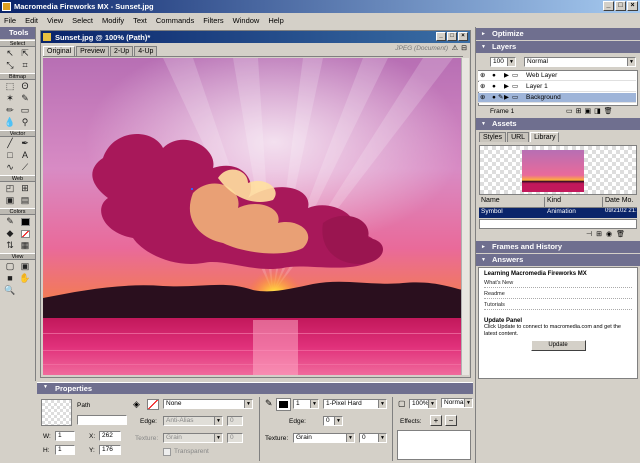 This screenshot has width=640, height=463. What do you see at coordinates (306, 404) in the screenshot?
I see `stroke-size-field: 1 ▼` at bounding box center [306, 404].